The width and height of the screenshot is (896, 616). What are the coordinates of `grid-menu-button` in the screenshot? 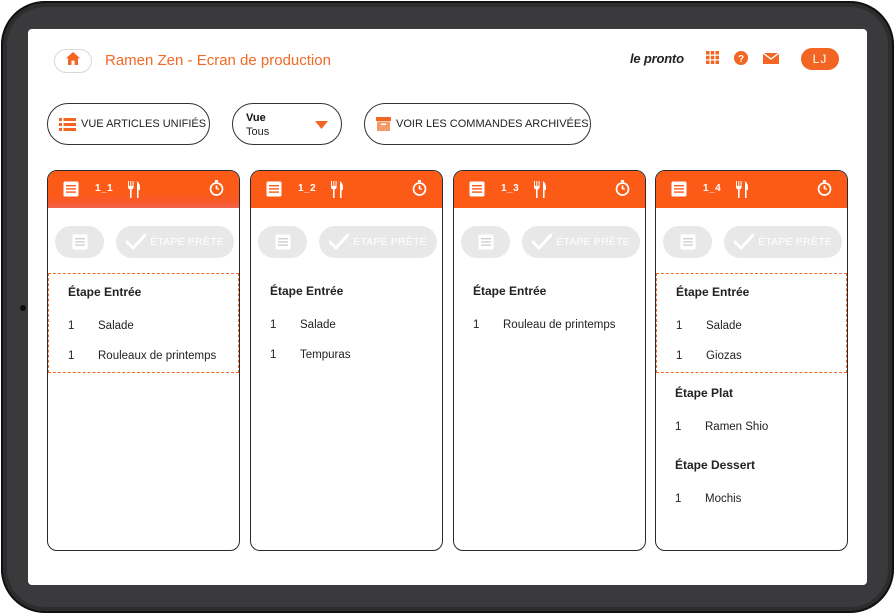 It's located at (712, 60).